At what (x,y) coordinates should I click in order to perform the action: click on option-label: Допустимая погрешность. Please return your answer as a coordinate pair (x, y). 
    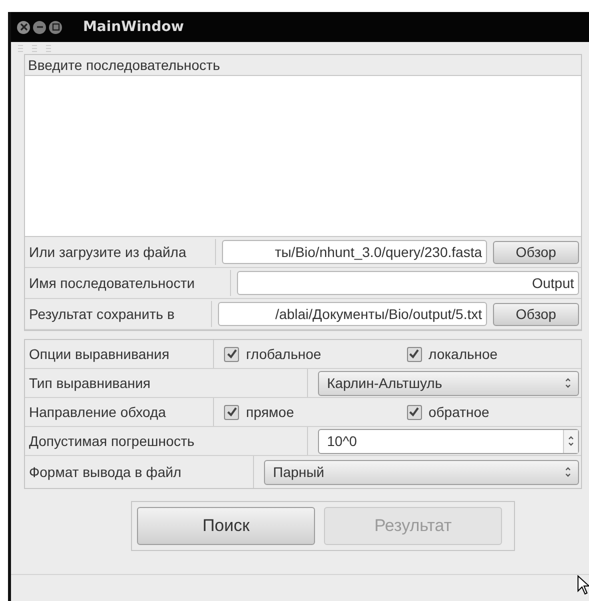
    Looking at the image, I should click on (166, 441).